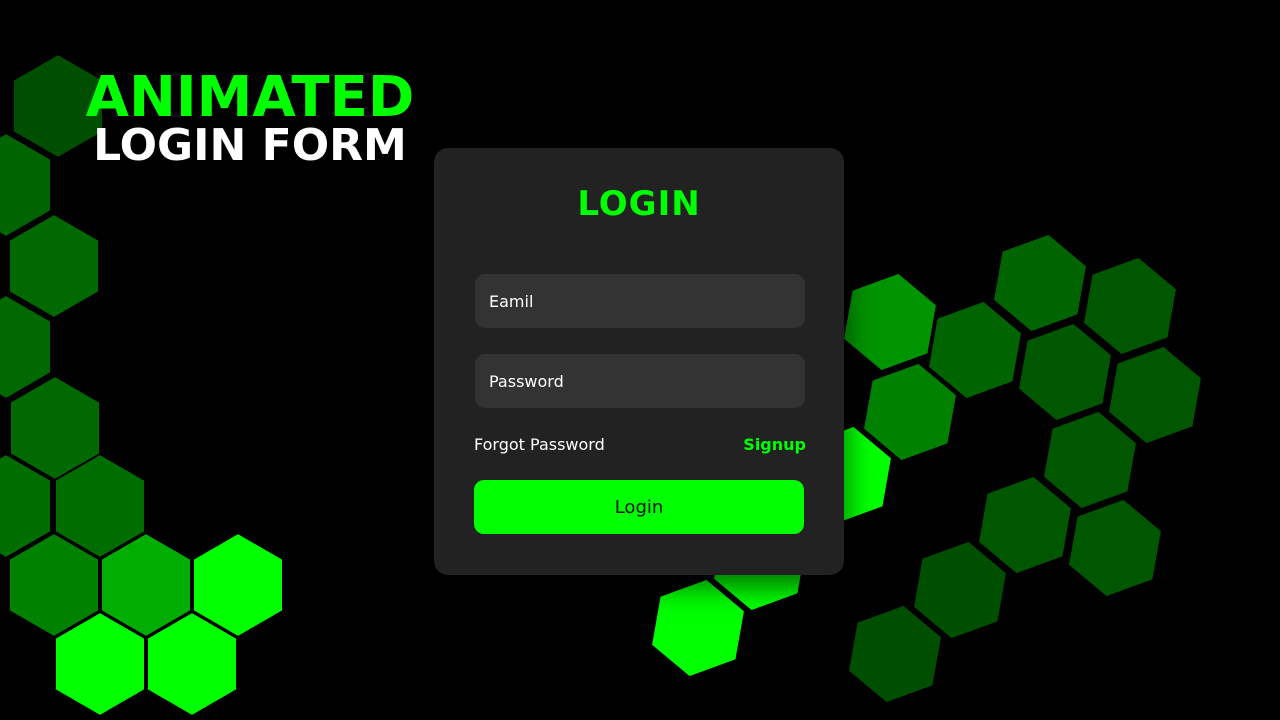  I want to click on hero-title-line-1: ANIMATED, so click(250, 97).